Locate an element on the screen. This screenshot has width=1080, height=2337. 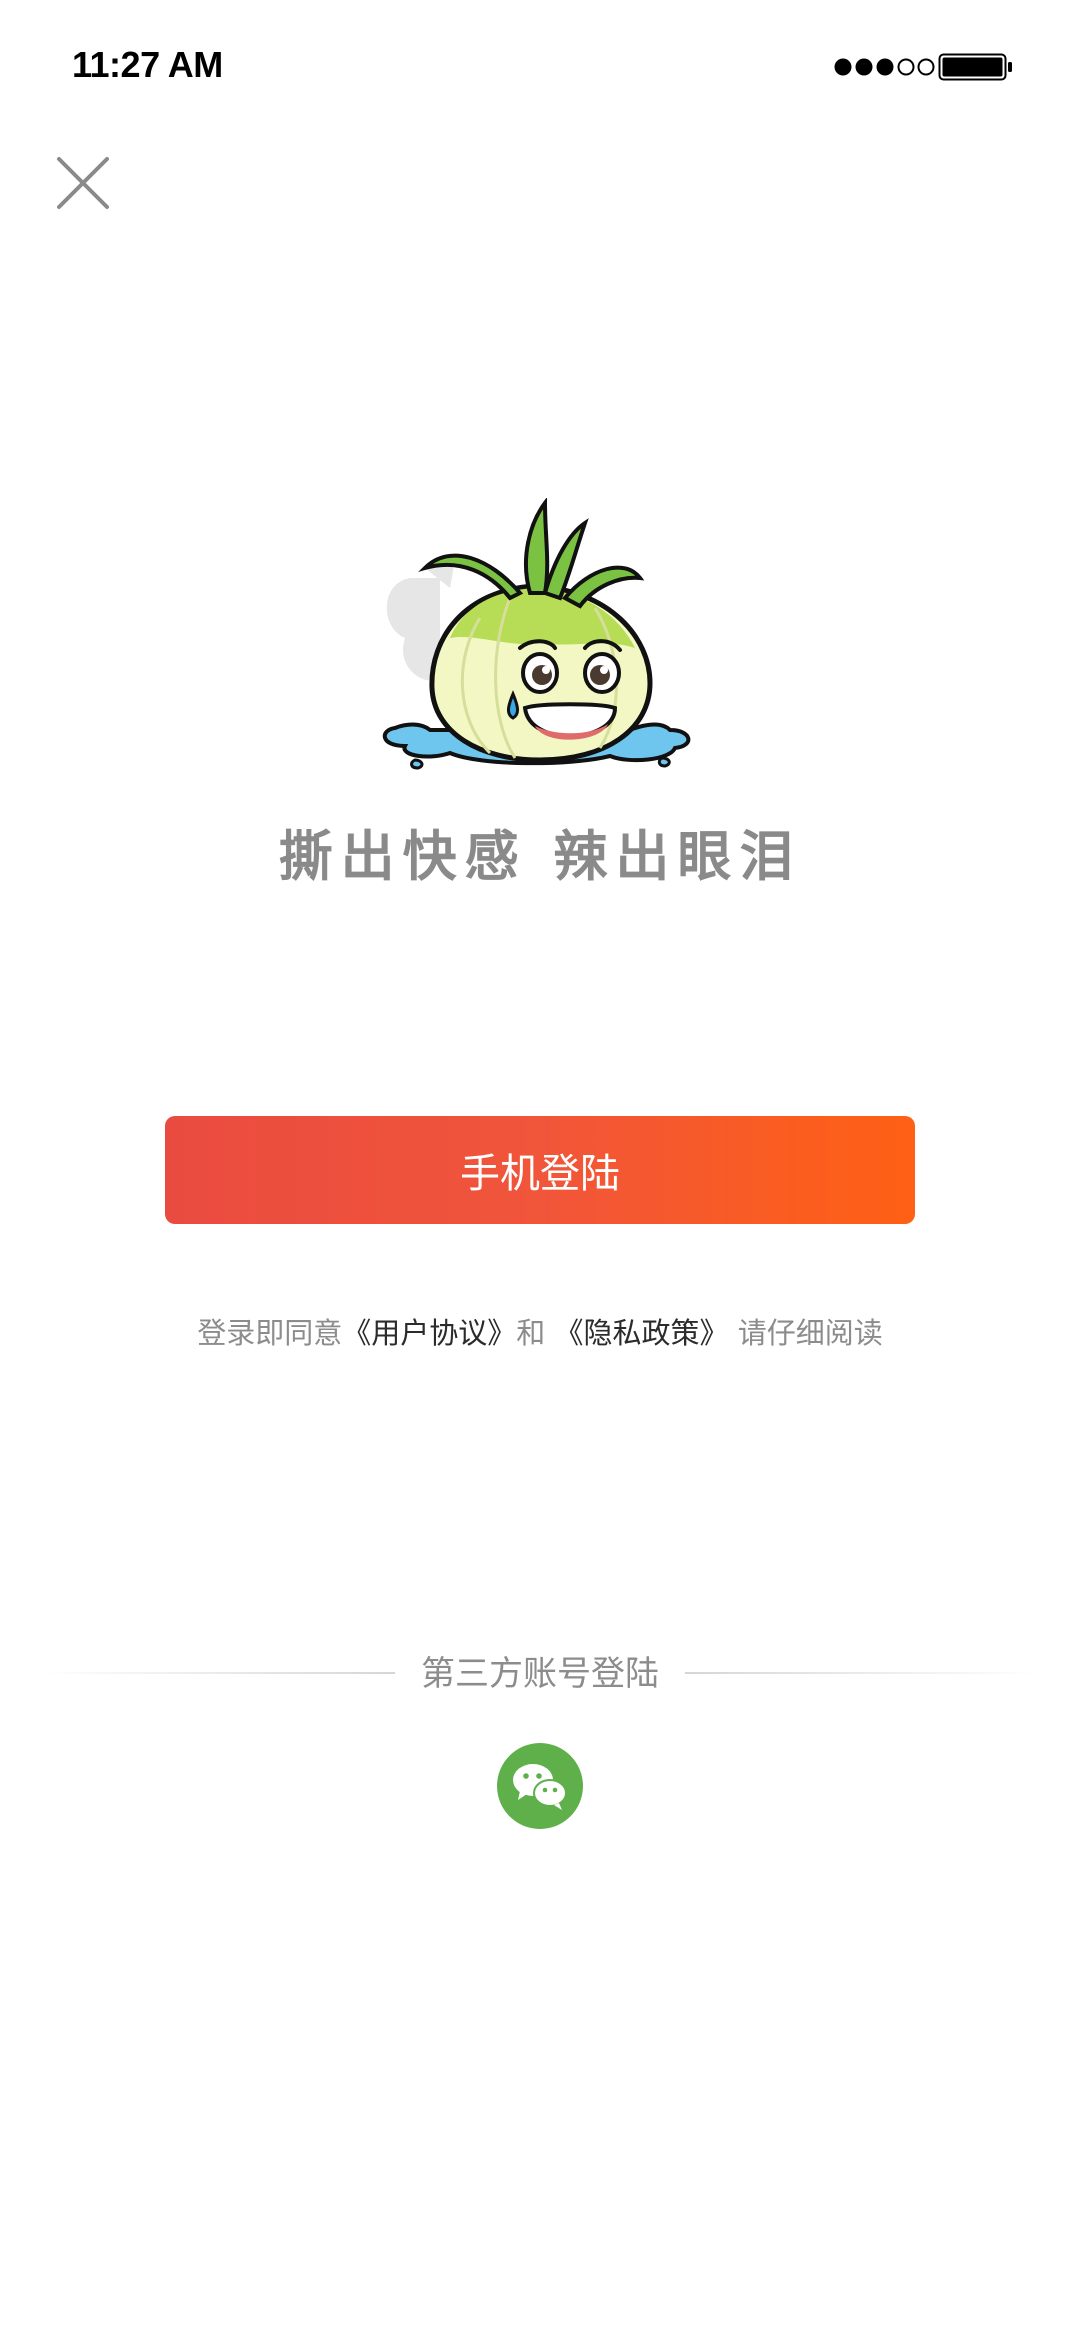
battery-full-icon is located at coordinates (975, 67).